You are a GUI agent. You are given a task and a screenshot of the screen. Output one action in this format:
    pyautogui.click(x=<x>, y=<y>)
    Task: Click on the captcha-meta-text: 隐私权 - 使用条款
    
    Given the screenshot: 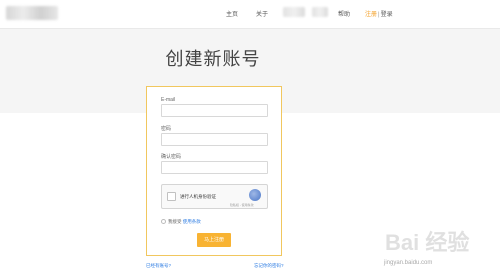 What is the action you would take?
    pyautogui.click(x=242, y=205)
    